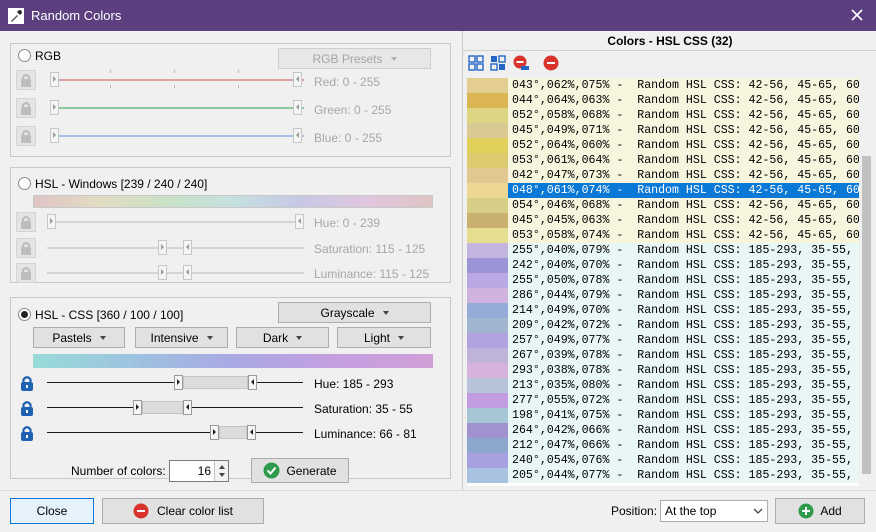  What do you see at coordinates (297, 135) in the screenshot?
I see `blue-max-thumb` at bounding box center [297, 135].